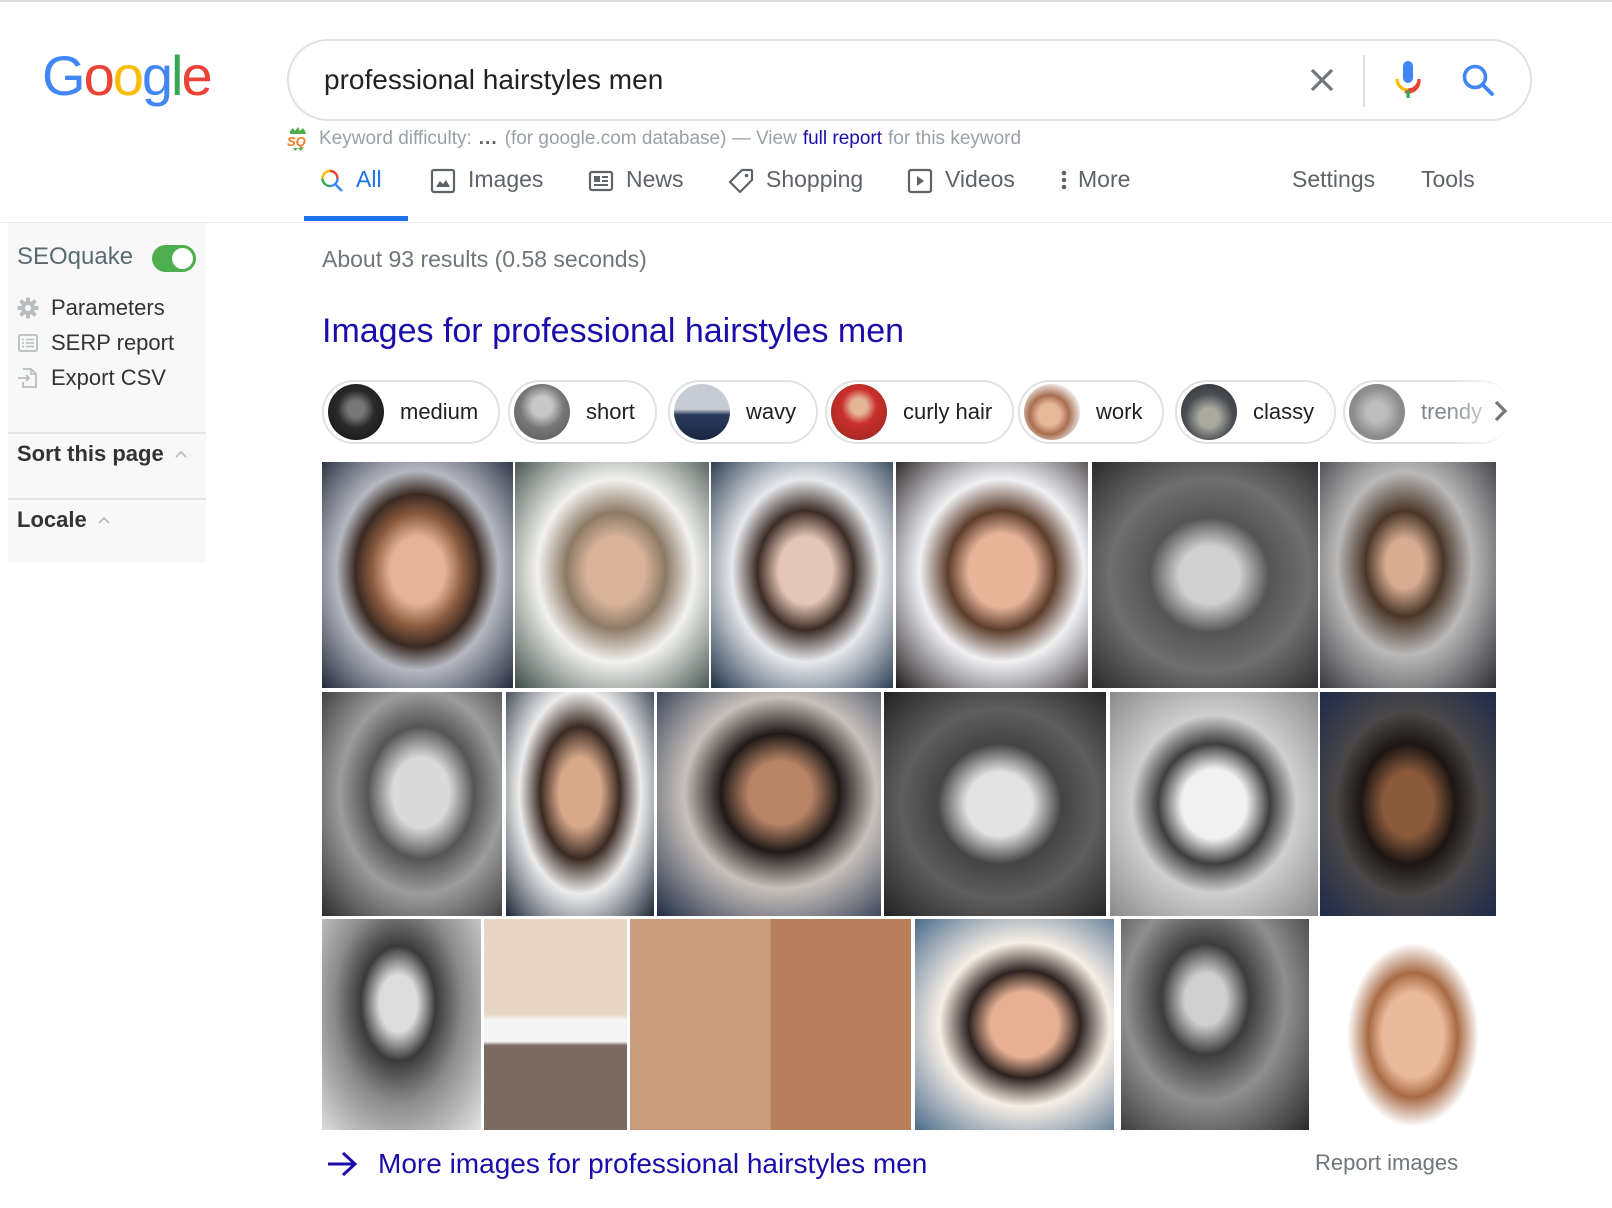  I want to click on tab-videos: Videos, so click(961, 191).